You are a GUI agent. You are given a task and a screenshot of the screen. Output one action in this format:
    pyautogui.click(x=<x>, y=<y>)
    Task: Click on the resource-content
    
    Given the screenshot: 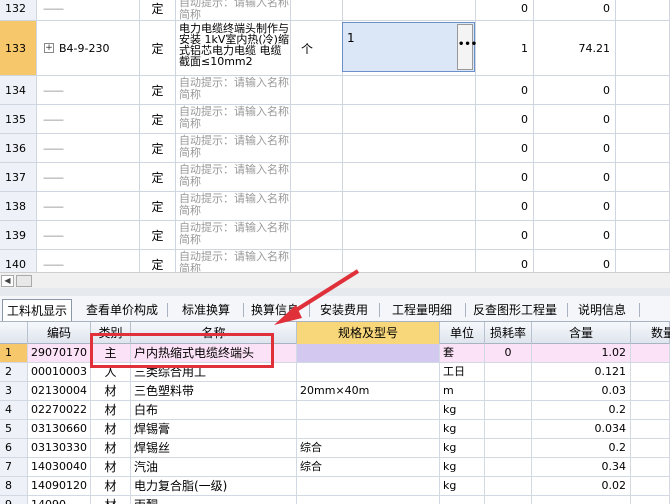 What is the action you would take?
    pyautogui.click(x=581, y=500)
    